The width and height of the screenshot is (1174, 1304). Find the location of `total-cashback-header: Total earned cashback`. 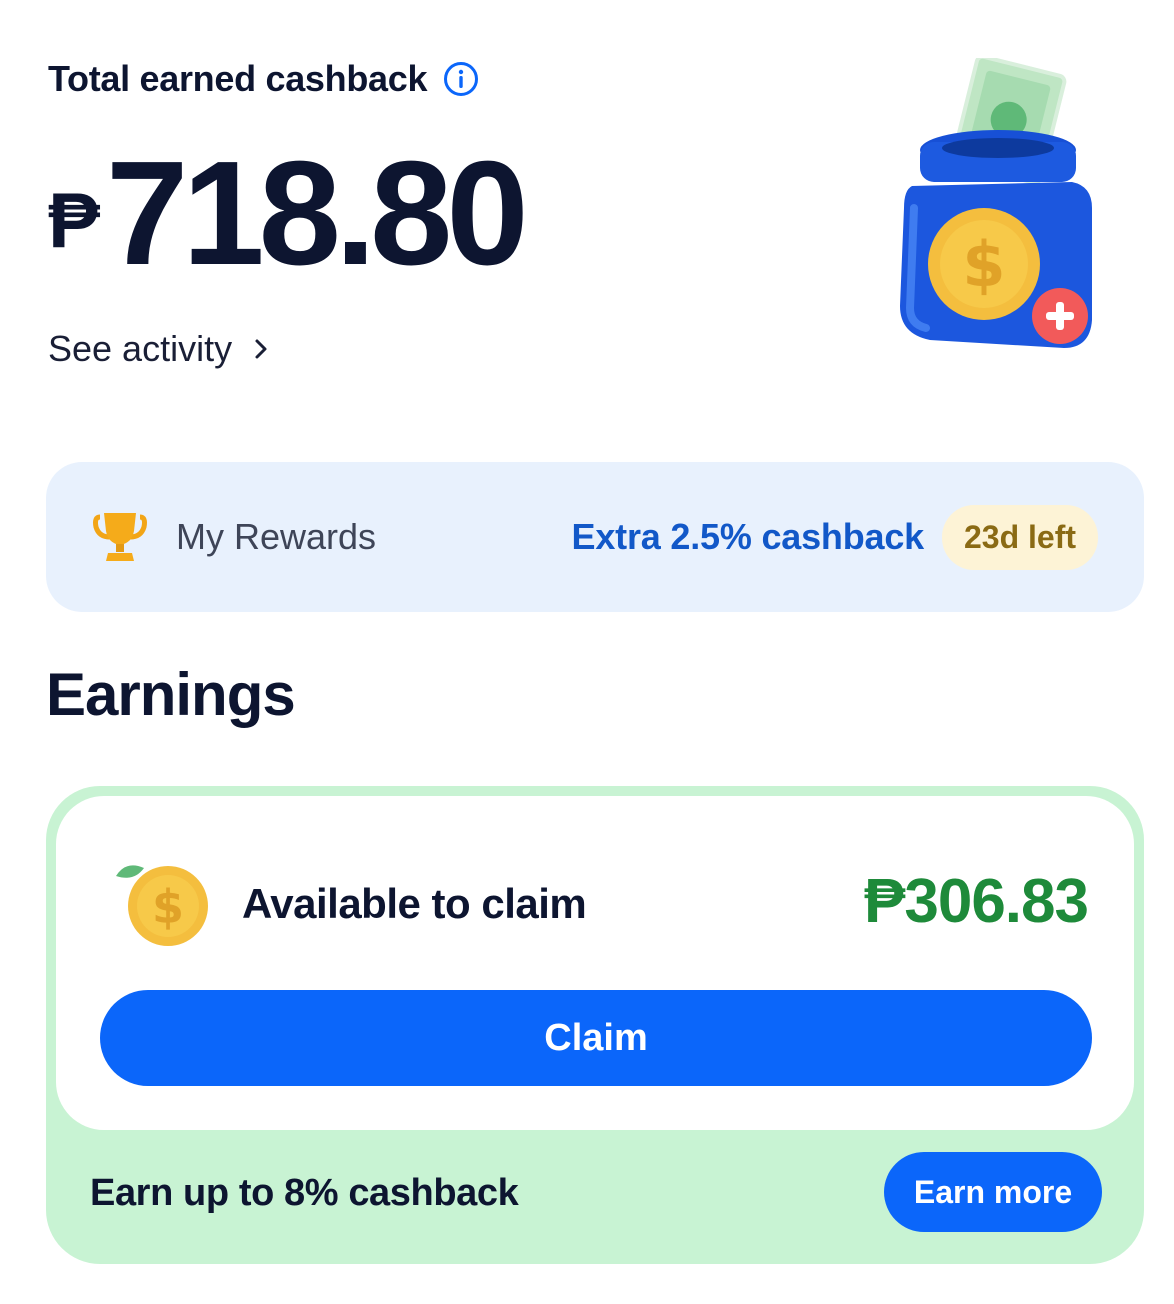

total-cashback-header: Total earned cashback is located at coordinates (263, 79).